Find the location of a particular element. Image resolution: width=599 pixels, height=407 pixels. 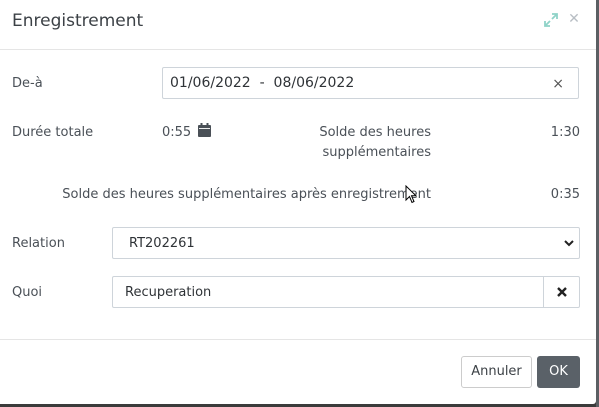

overtime-balance-label-2: supplémentaires is located at coordinates (376, 152).